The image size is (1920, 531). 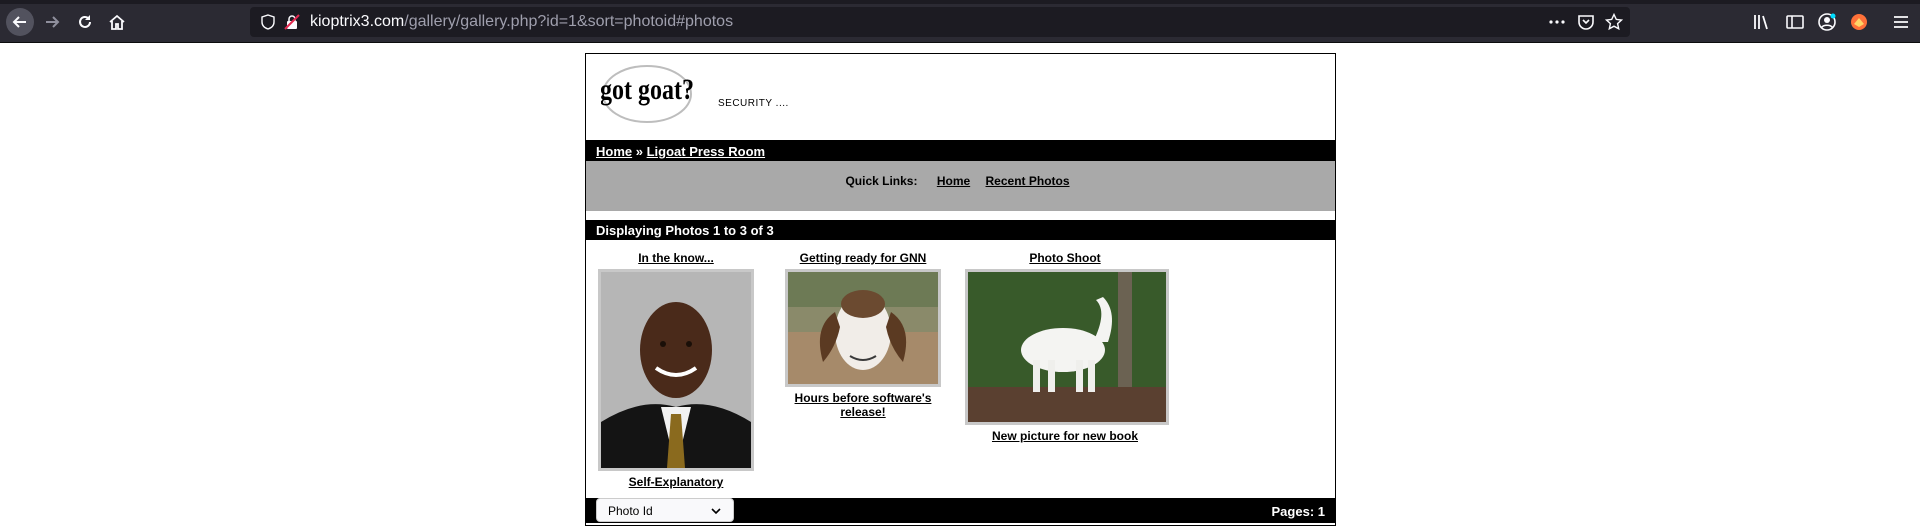 What do you see at coordinates (1586, 22) in the screenshot?
I see `pocket-icon` at bounding box center [1586, 22].